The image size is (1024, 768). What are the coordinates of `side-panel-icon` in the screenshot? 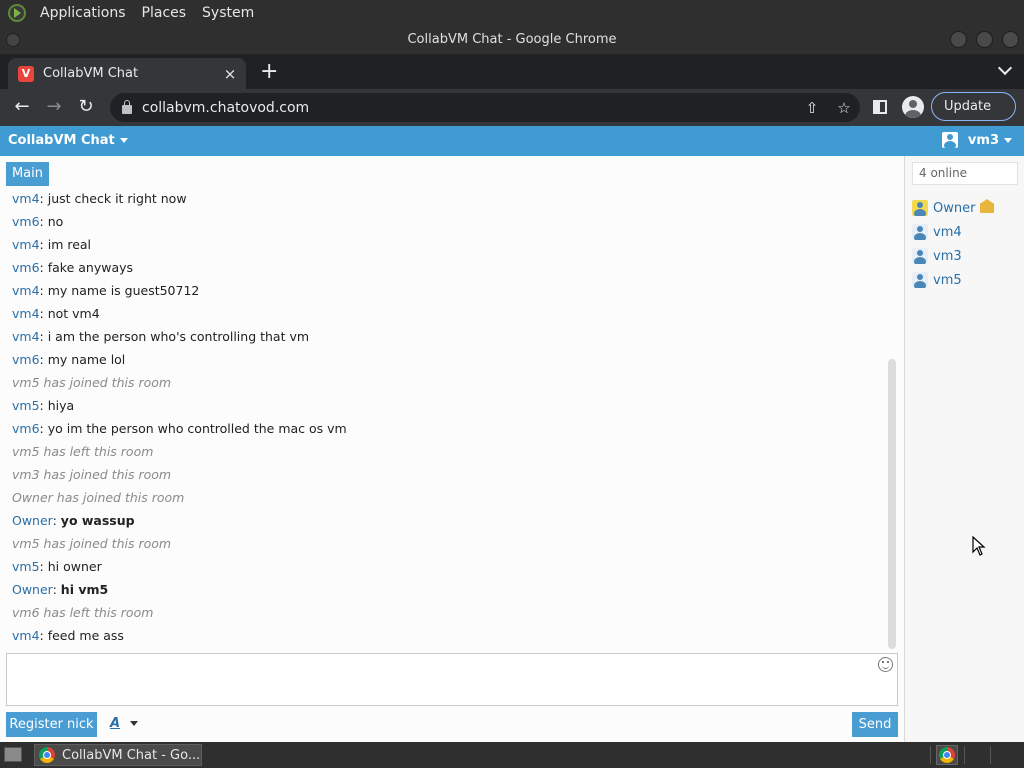 It's located at (880, 107).